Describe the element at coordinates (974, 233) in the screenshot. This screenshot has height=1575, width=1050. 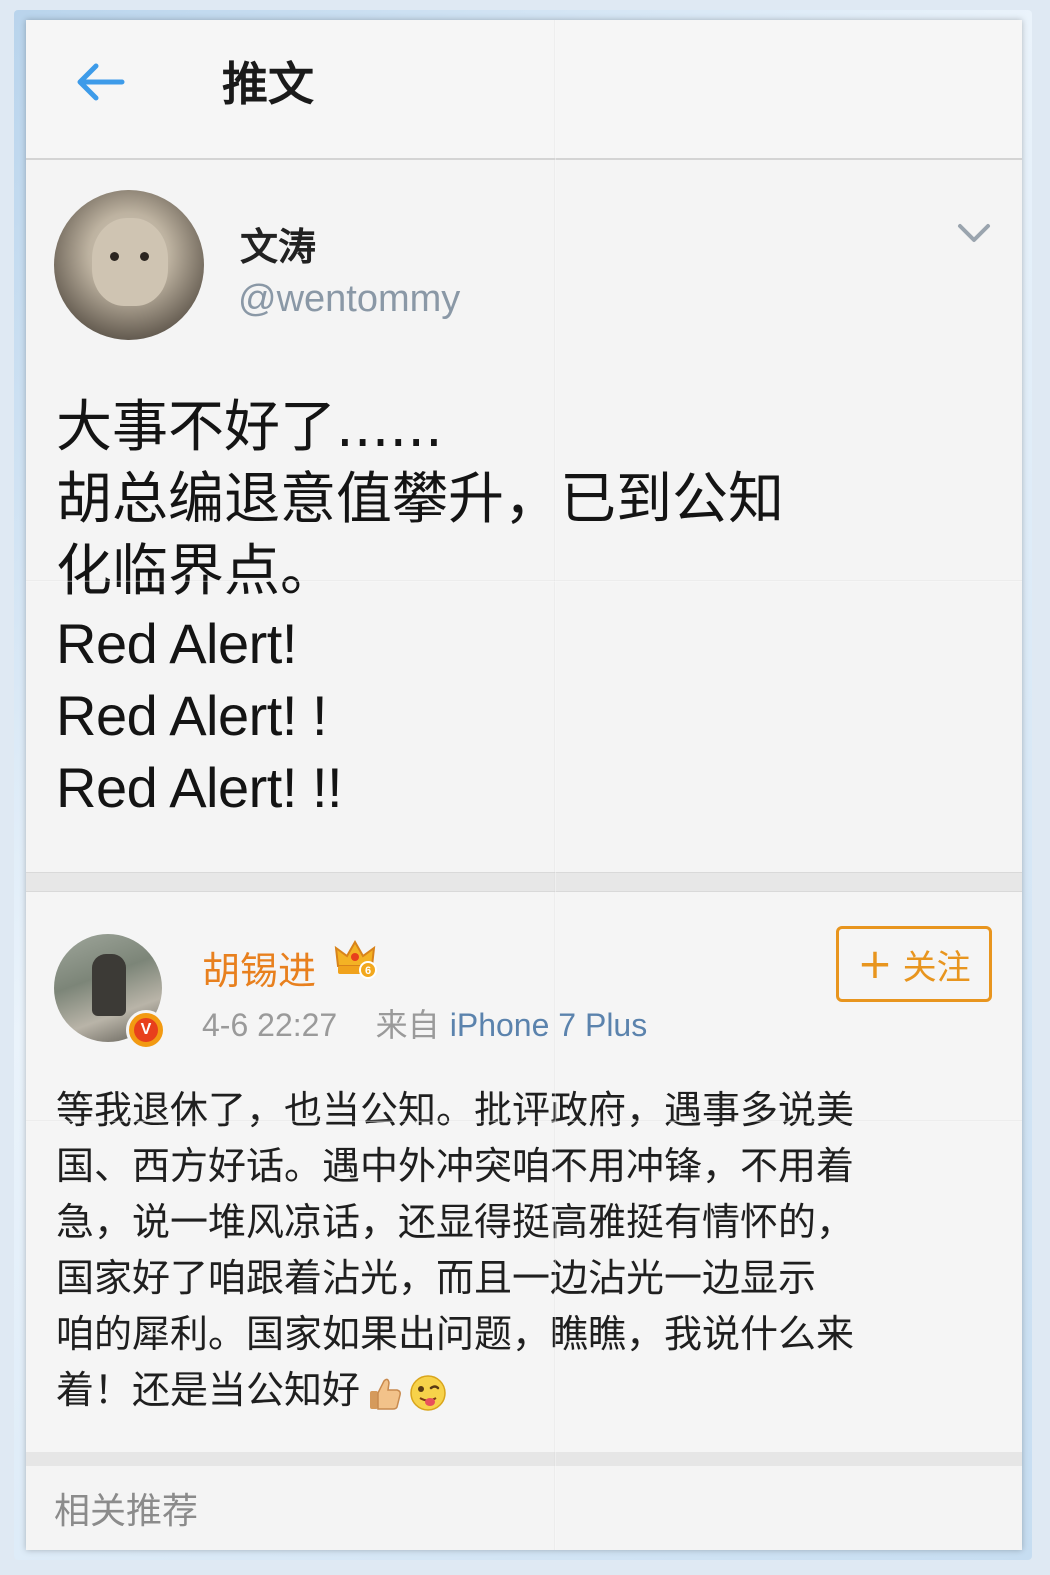
I see `chevron-down-icon` at that location.